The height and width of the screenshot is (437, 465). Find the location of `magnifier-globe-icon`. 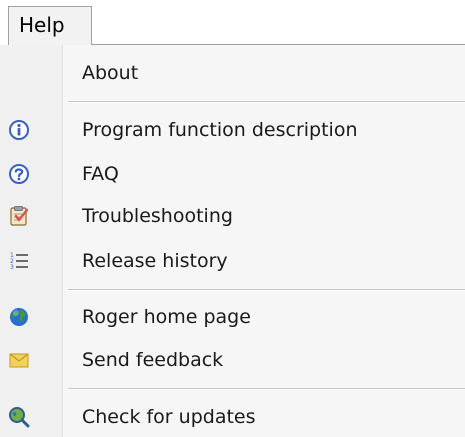

magnifier-globe-icon is located at coordinates (19, 417).